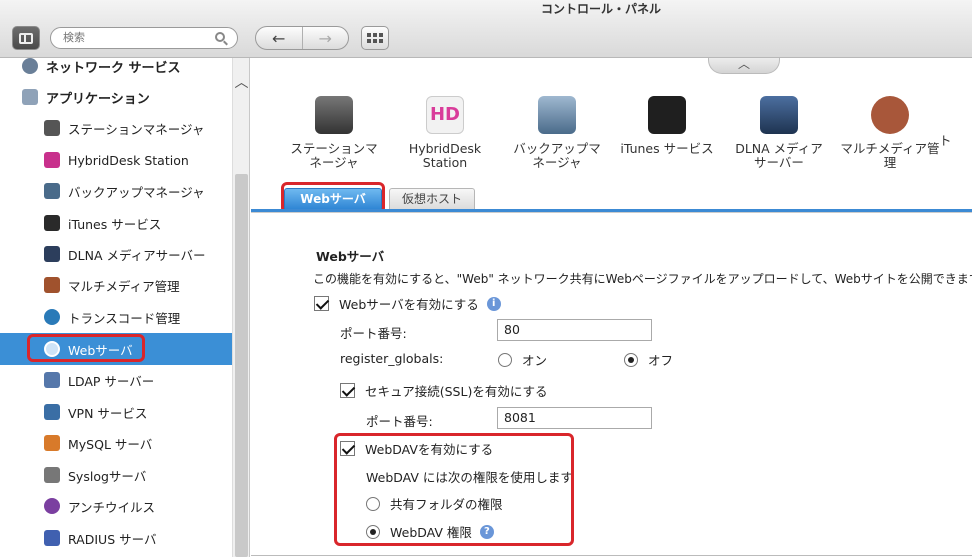 Image resolution: width=972 pixels, height=557 pixels. I want to click on sidebar-scrollbar: ︿, so click(240, 307).